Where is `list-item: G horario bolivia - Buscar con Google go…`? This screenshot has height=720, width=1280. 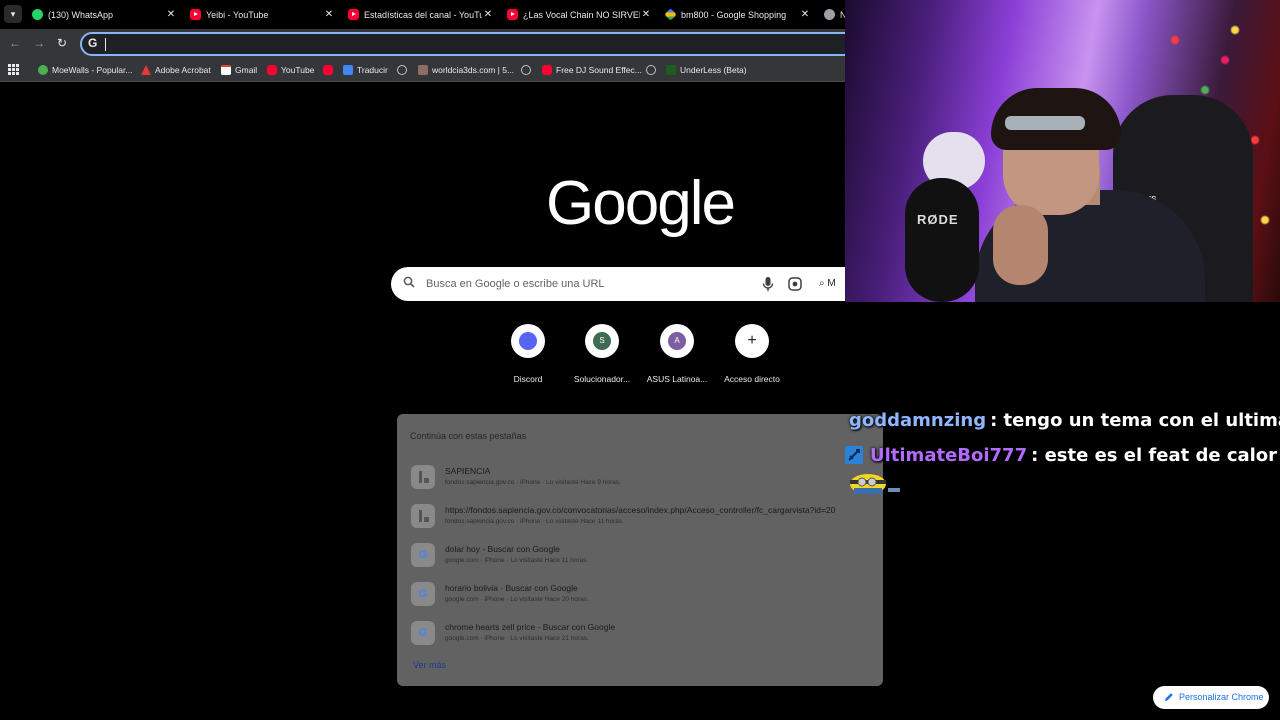 list-item: G horario bolivia - Buscar con Google go… is located at coordinates (637, 594).